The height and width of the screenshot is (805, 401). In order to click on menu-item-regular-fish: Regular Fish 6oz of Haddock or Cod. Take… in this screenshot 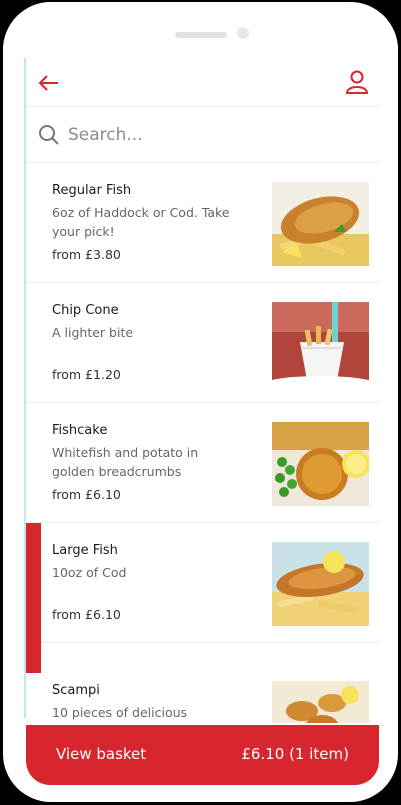, I will do `click(202, 223)`.